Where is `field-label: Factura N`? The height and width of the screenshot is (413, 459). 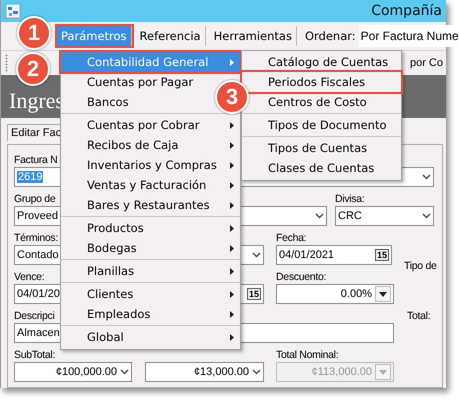 field-label: Factura N is located at coordinates (36, 160).